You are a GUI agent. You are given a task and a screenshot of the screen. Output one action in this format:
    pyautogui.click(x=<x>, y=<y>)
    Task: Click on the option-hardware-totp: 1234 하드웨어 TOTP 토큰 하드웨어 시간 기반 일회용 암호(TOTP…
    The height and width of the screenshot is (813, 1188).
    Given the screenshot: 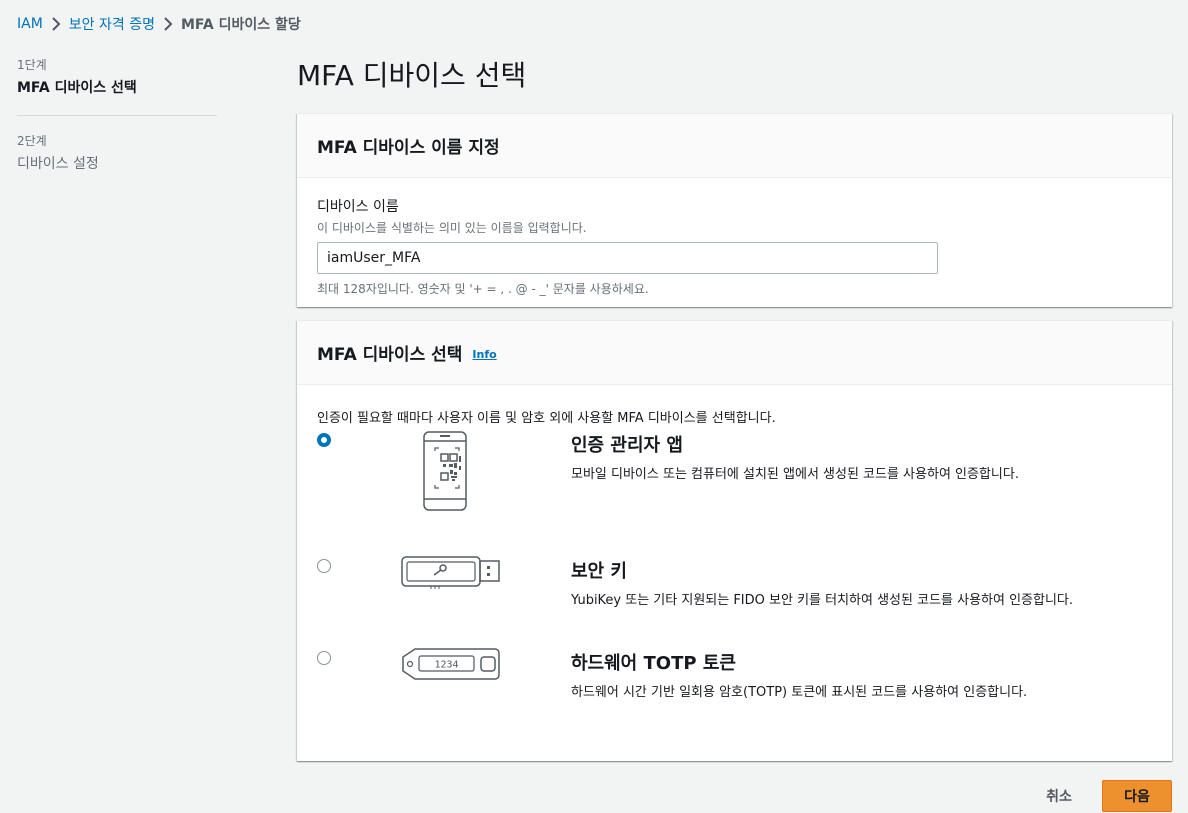 What is the action you would take?
    pyautogui.click(x=734, y=679)
    